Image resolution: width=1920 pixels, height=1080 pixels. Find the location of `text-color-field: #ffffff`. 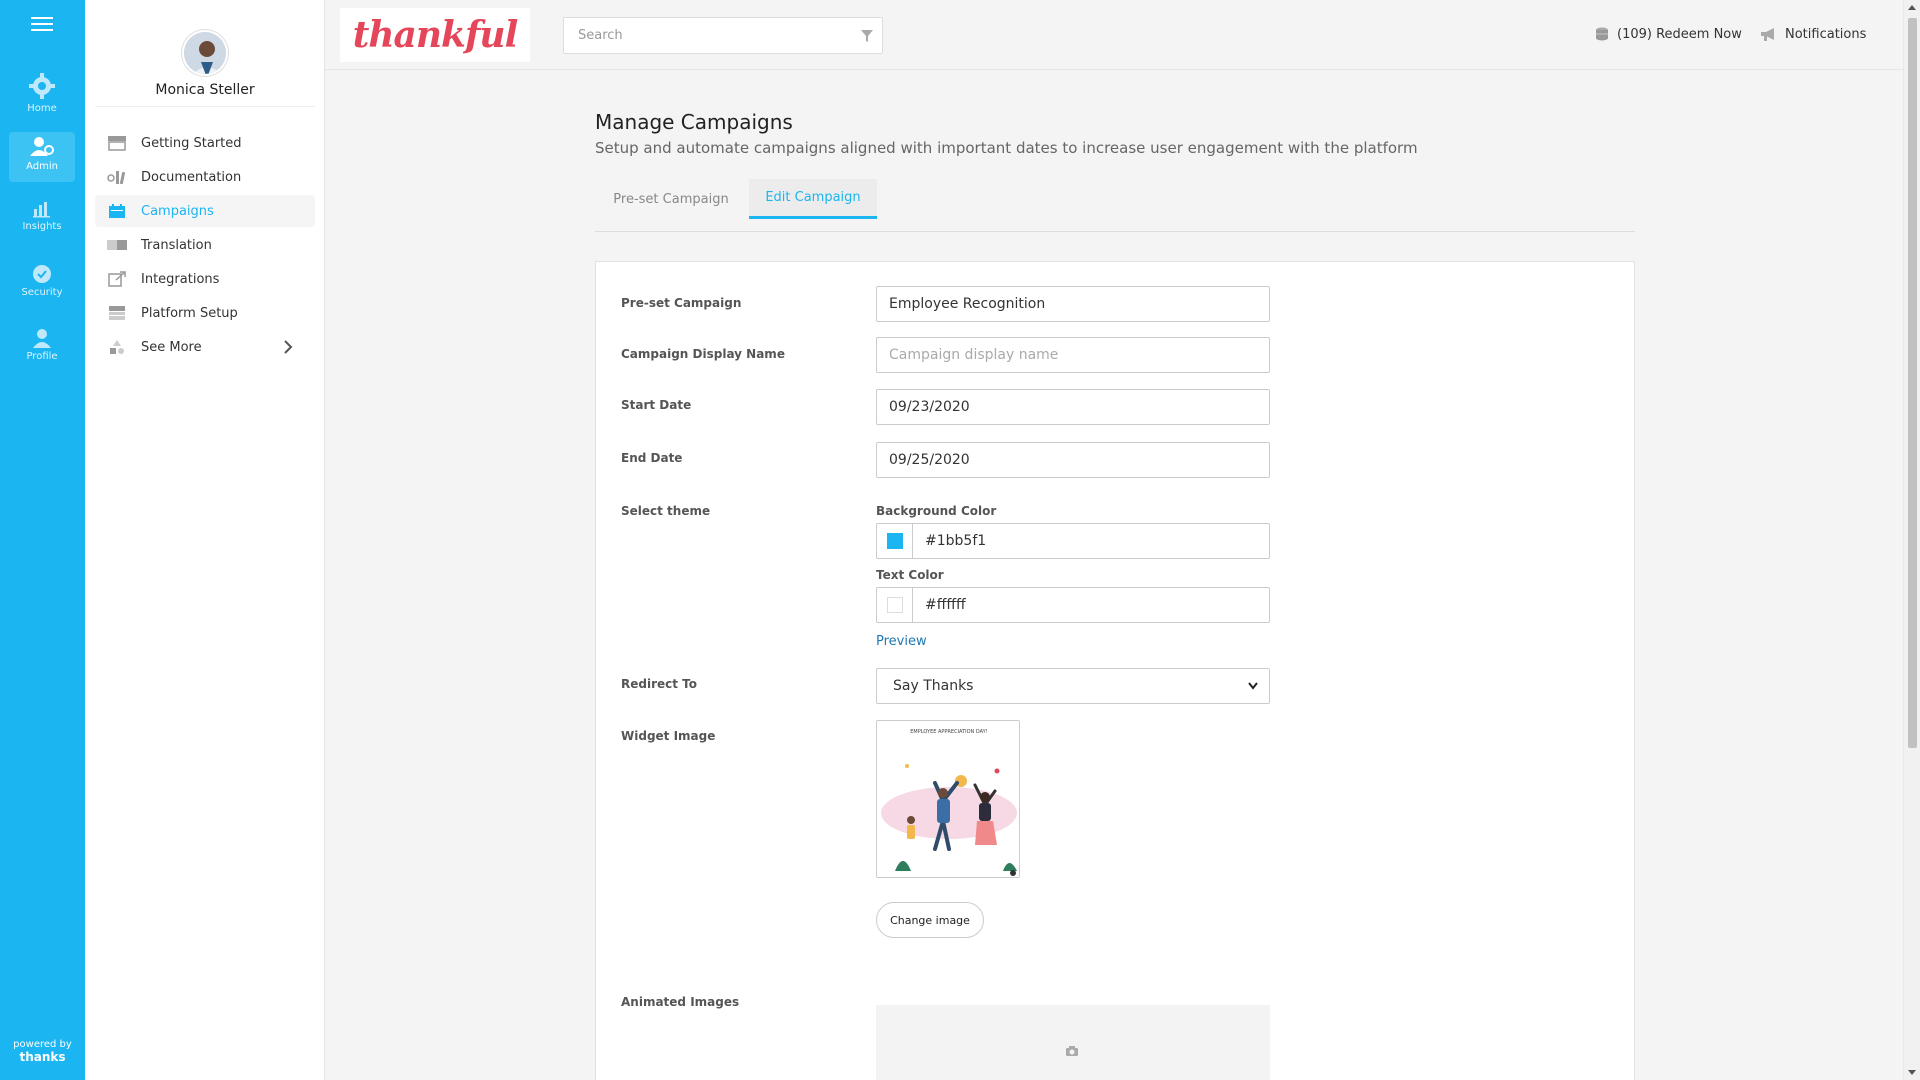

text-color-field: #ffffff is located at coordinates (1073, 605).